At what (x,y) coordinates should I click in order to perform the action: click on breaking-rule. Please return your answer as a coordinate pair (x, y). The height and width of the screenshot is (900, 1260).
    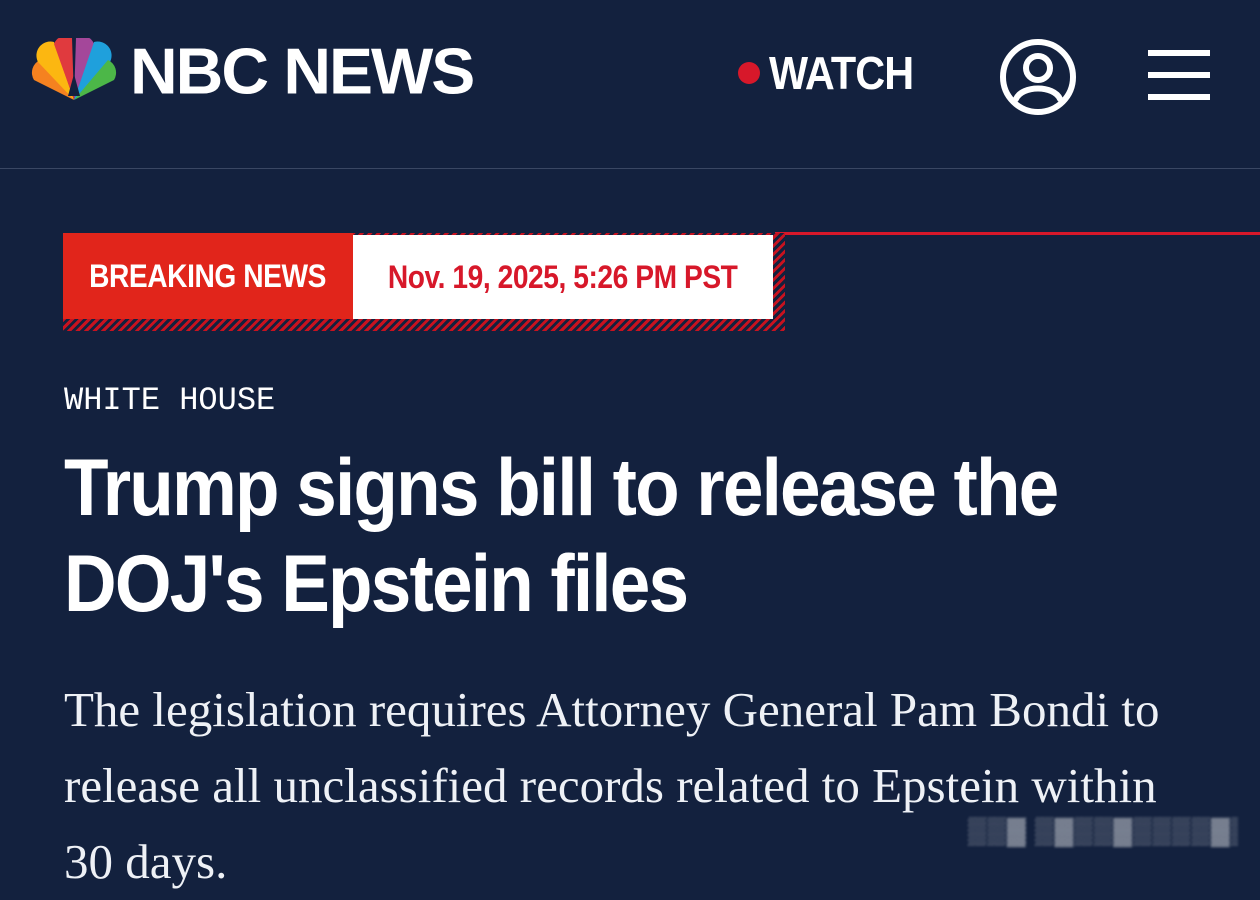
    Looking at the image, I should click on (1017, 233).